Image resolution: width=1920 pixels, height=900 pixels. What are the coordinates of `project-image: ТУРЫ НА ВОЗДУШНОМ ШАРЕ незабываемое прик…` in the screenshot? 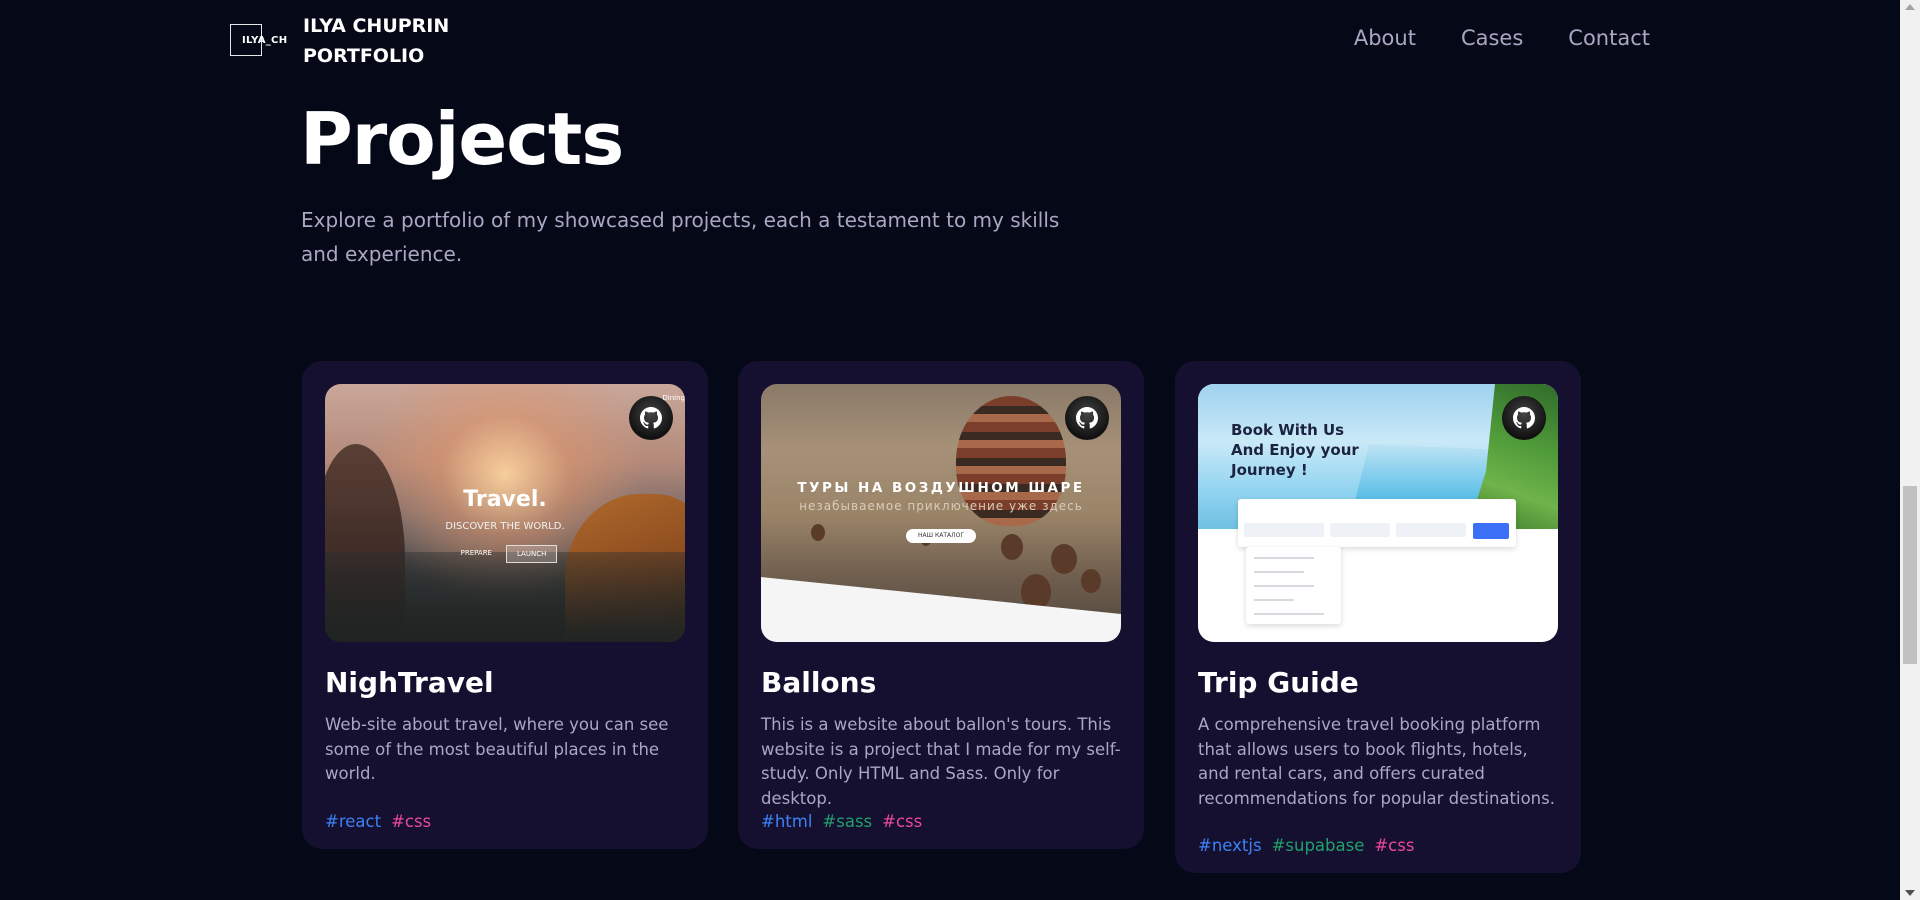 It's located at (941, 513).